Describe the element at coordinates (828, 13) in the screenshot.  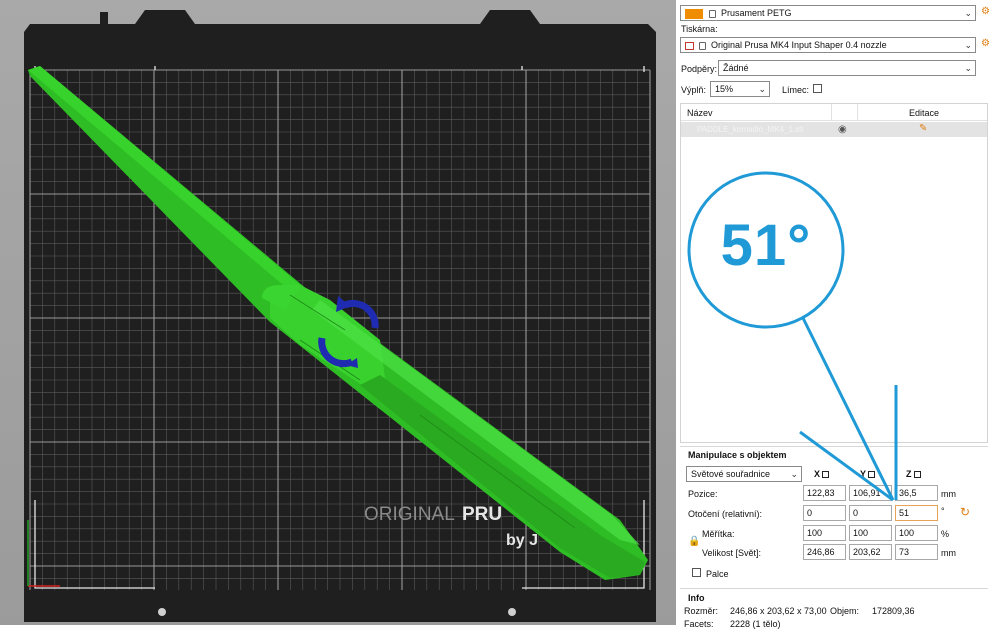
I see `filament-select: Prusament PETG ⌄` at that location.